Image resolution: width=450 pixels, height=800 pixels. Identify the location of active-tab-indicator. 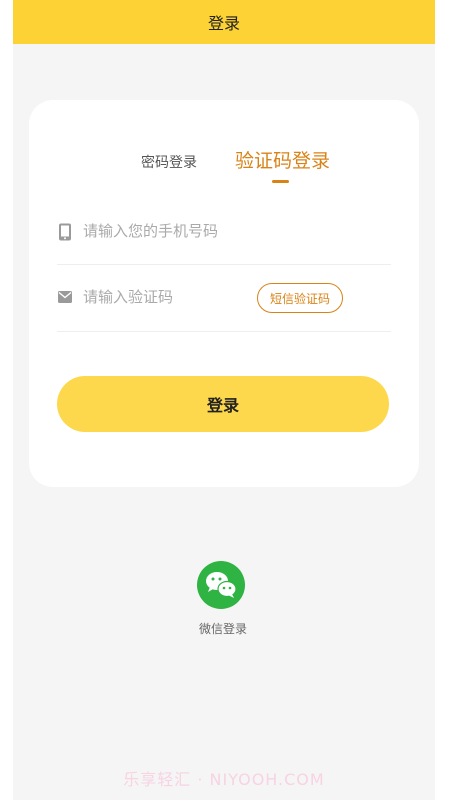
(280, 181).